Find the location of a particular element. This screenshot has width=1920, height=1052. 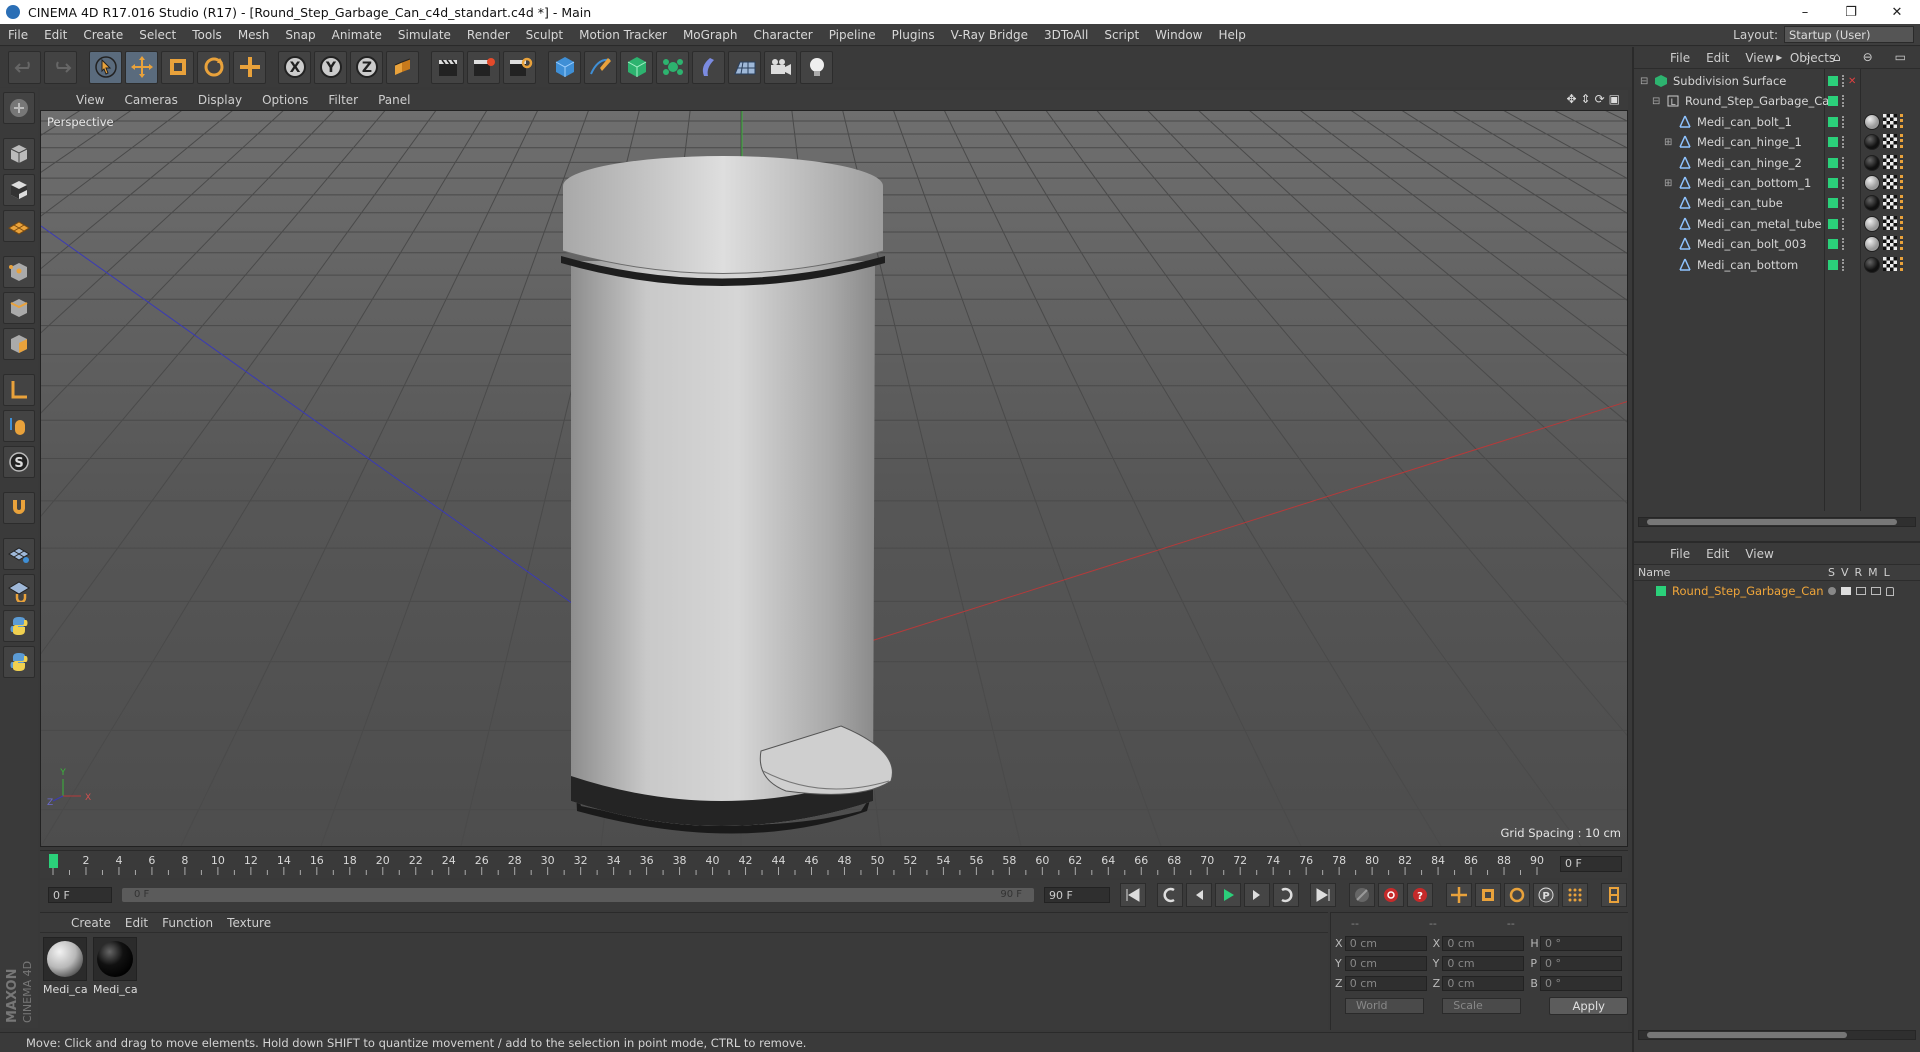

expand-icon: ⊞ is located at coordinates (1668, 142).